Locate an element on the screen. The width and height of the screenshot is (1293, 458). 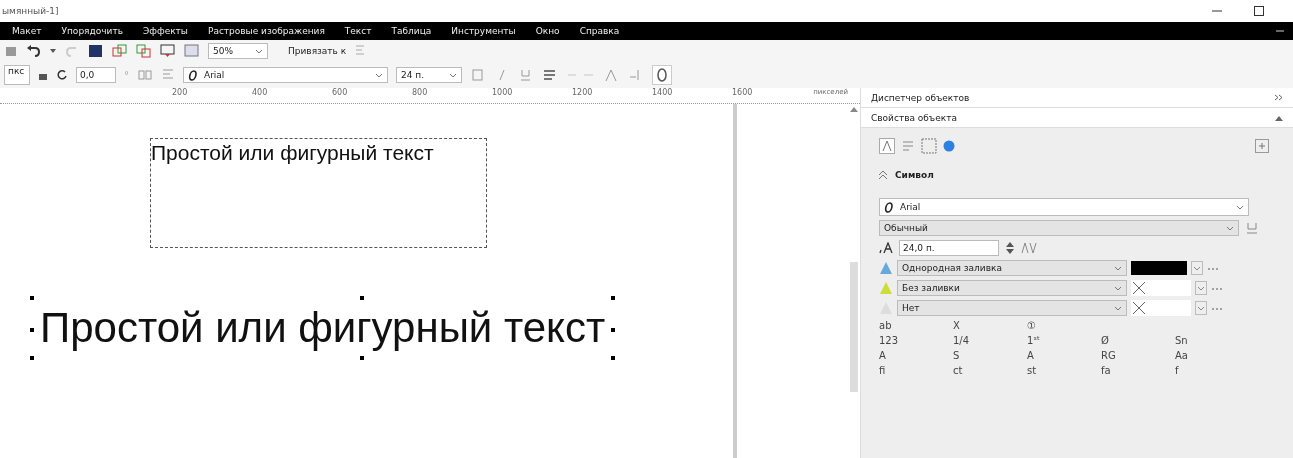
typography-option: 1ˢᵗ is located at coordinates (1064, 340).